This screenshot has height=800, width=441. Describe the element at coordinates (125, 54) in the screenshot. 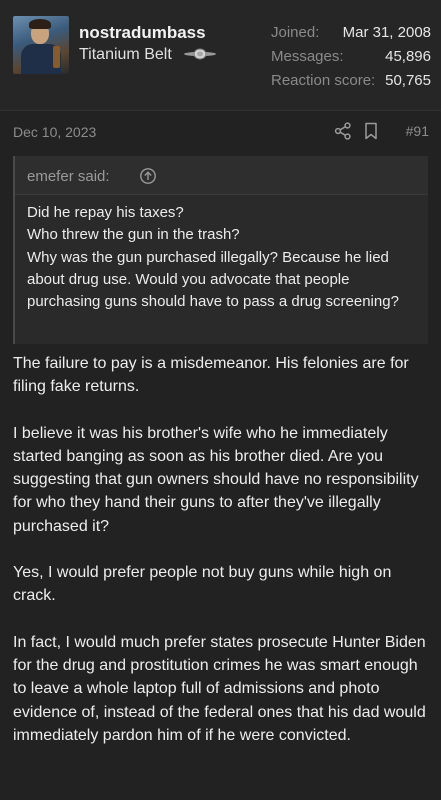

I see `user-title: Titanium Belt` at that location.